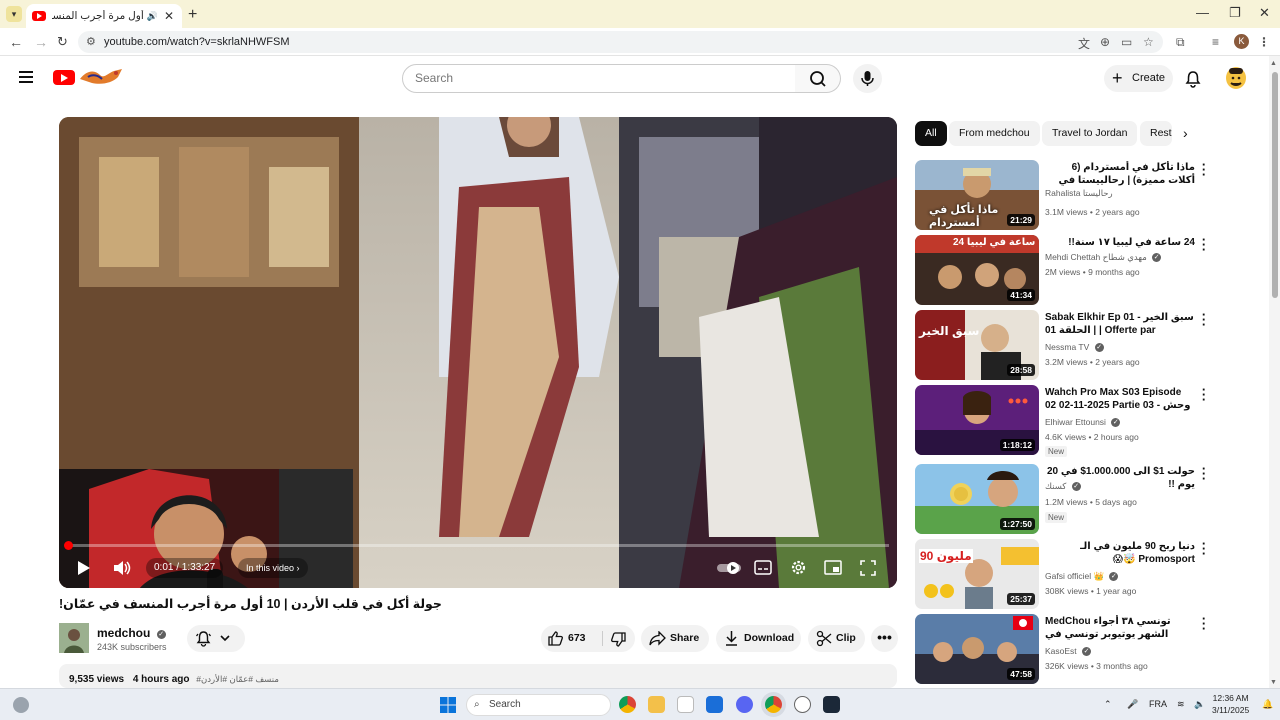 This screenshot has width=1280, height=720. Describe the element at coordinates (104, 16) in the screenshot. I see `browser-tab-active: أول مرة أجرب المنسف في عمّان | 10 🔊 ✕` at that location.